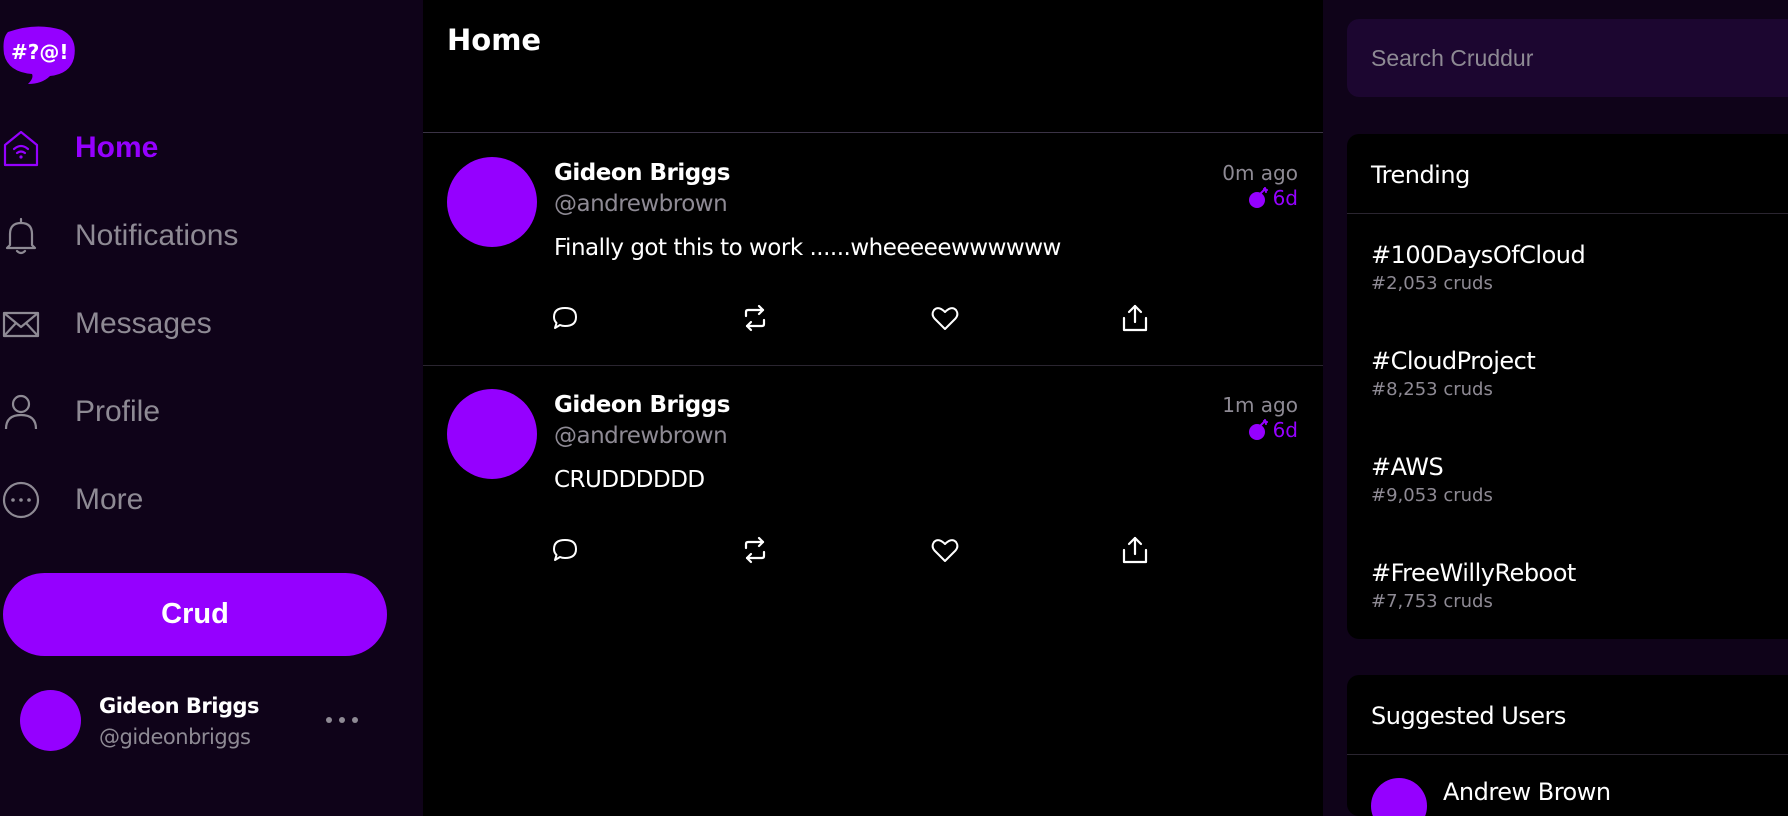 Image resolution: width=1788 pixels, height=816 pixels. I want to click on bell-icon, so click(21, 236).